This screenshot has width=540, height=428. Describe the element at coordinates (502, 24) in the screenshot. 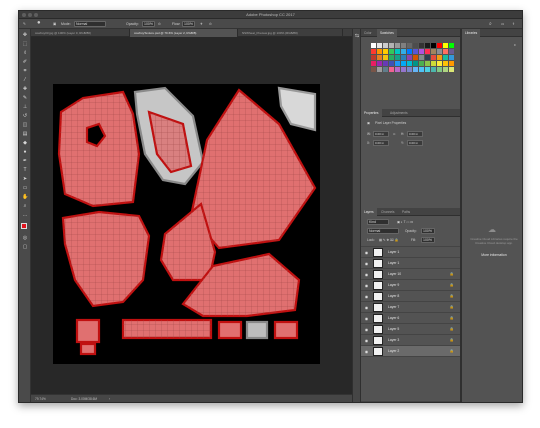

I see `workspace-icon: ▭` at that location.